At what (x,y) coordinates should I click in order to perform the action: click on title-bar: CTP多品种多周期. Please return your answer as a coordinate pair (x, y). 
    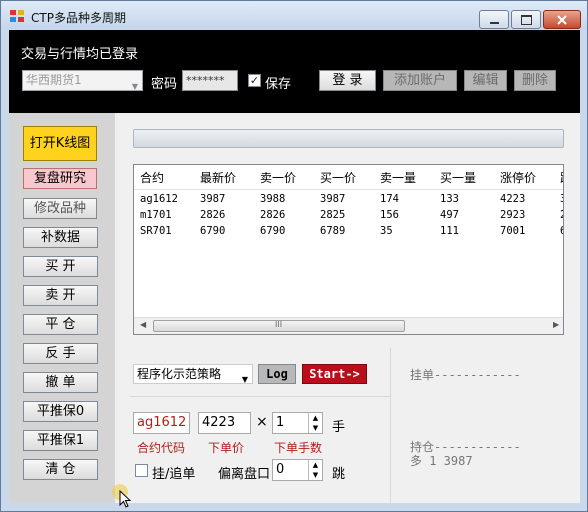
    Looking at the image, I should click on (294, 15).